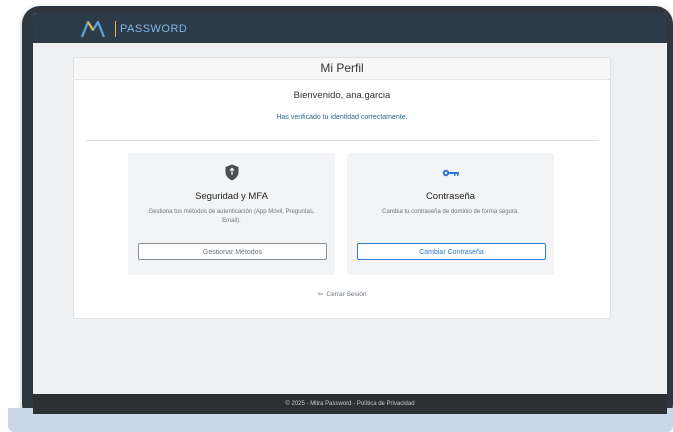 This screenshot has height=432, width=673. I want to click on logout-label: Cerrar Sesión, so click(346, 294).